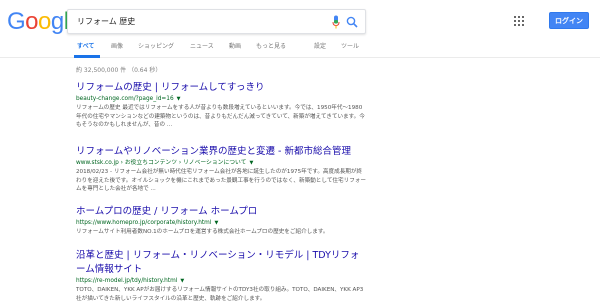  What do you see at coordinates (221, 212) in the screenshot?
I see `result-title-link: ホームプロの歴史 / リフォーム ホームプロ` at bounding box center [221, 212].